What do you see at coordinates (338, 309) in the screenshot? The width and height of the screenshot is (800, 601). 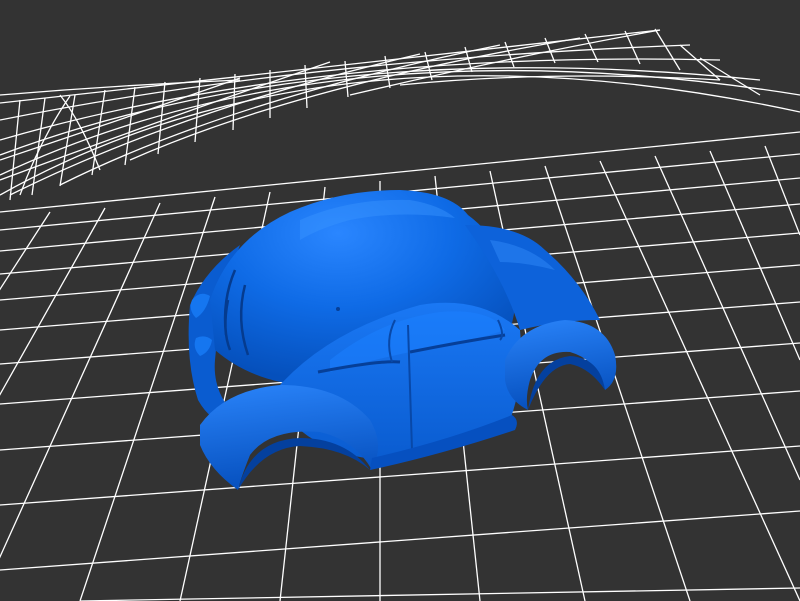 I see `antenna-icon` at bounding box center [338, 309].